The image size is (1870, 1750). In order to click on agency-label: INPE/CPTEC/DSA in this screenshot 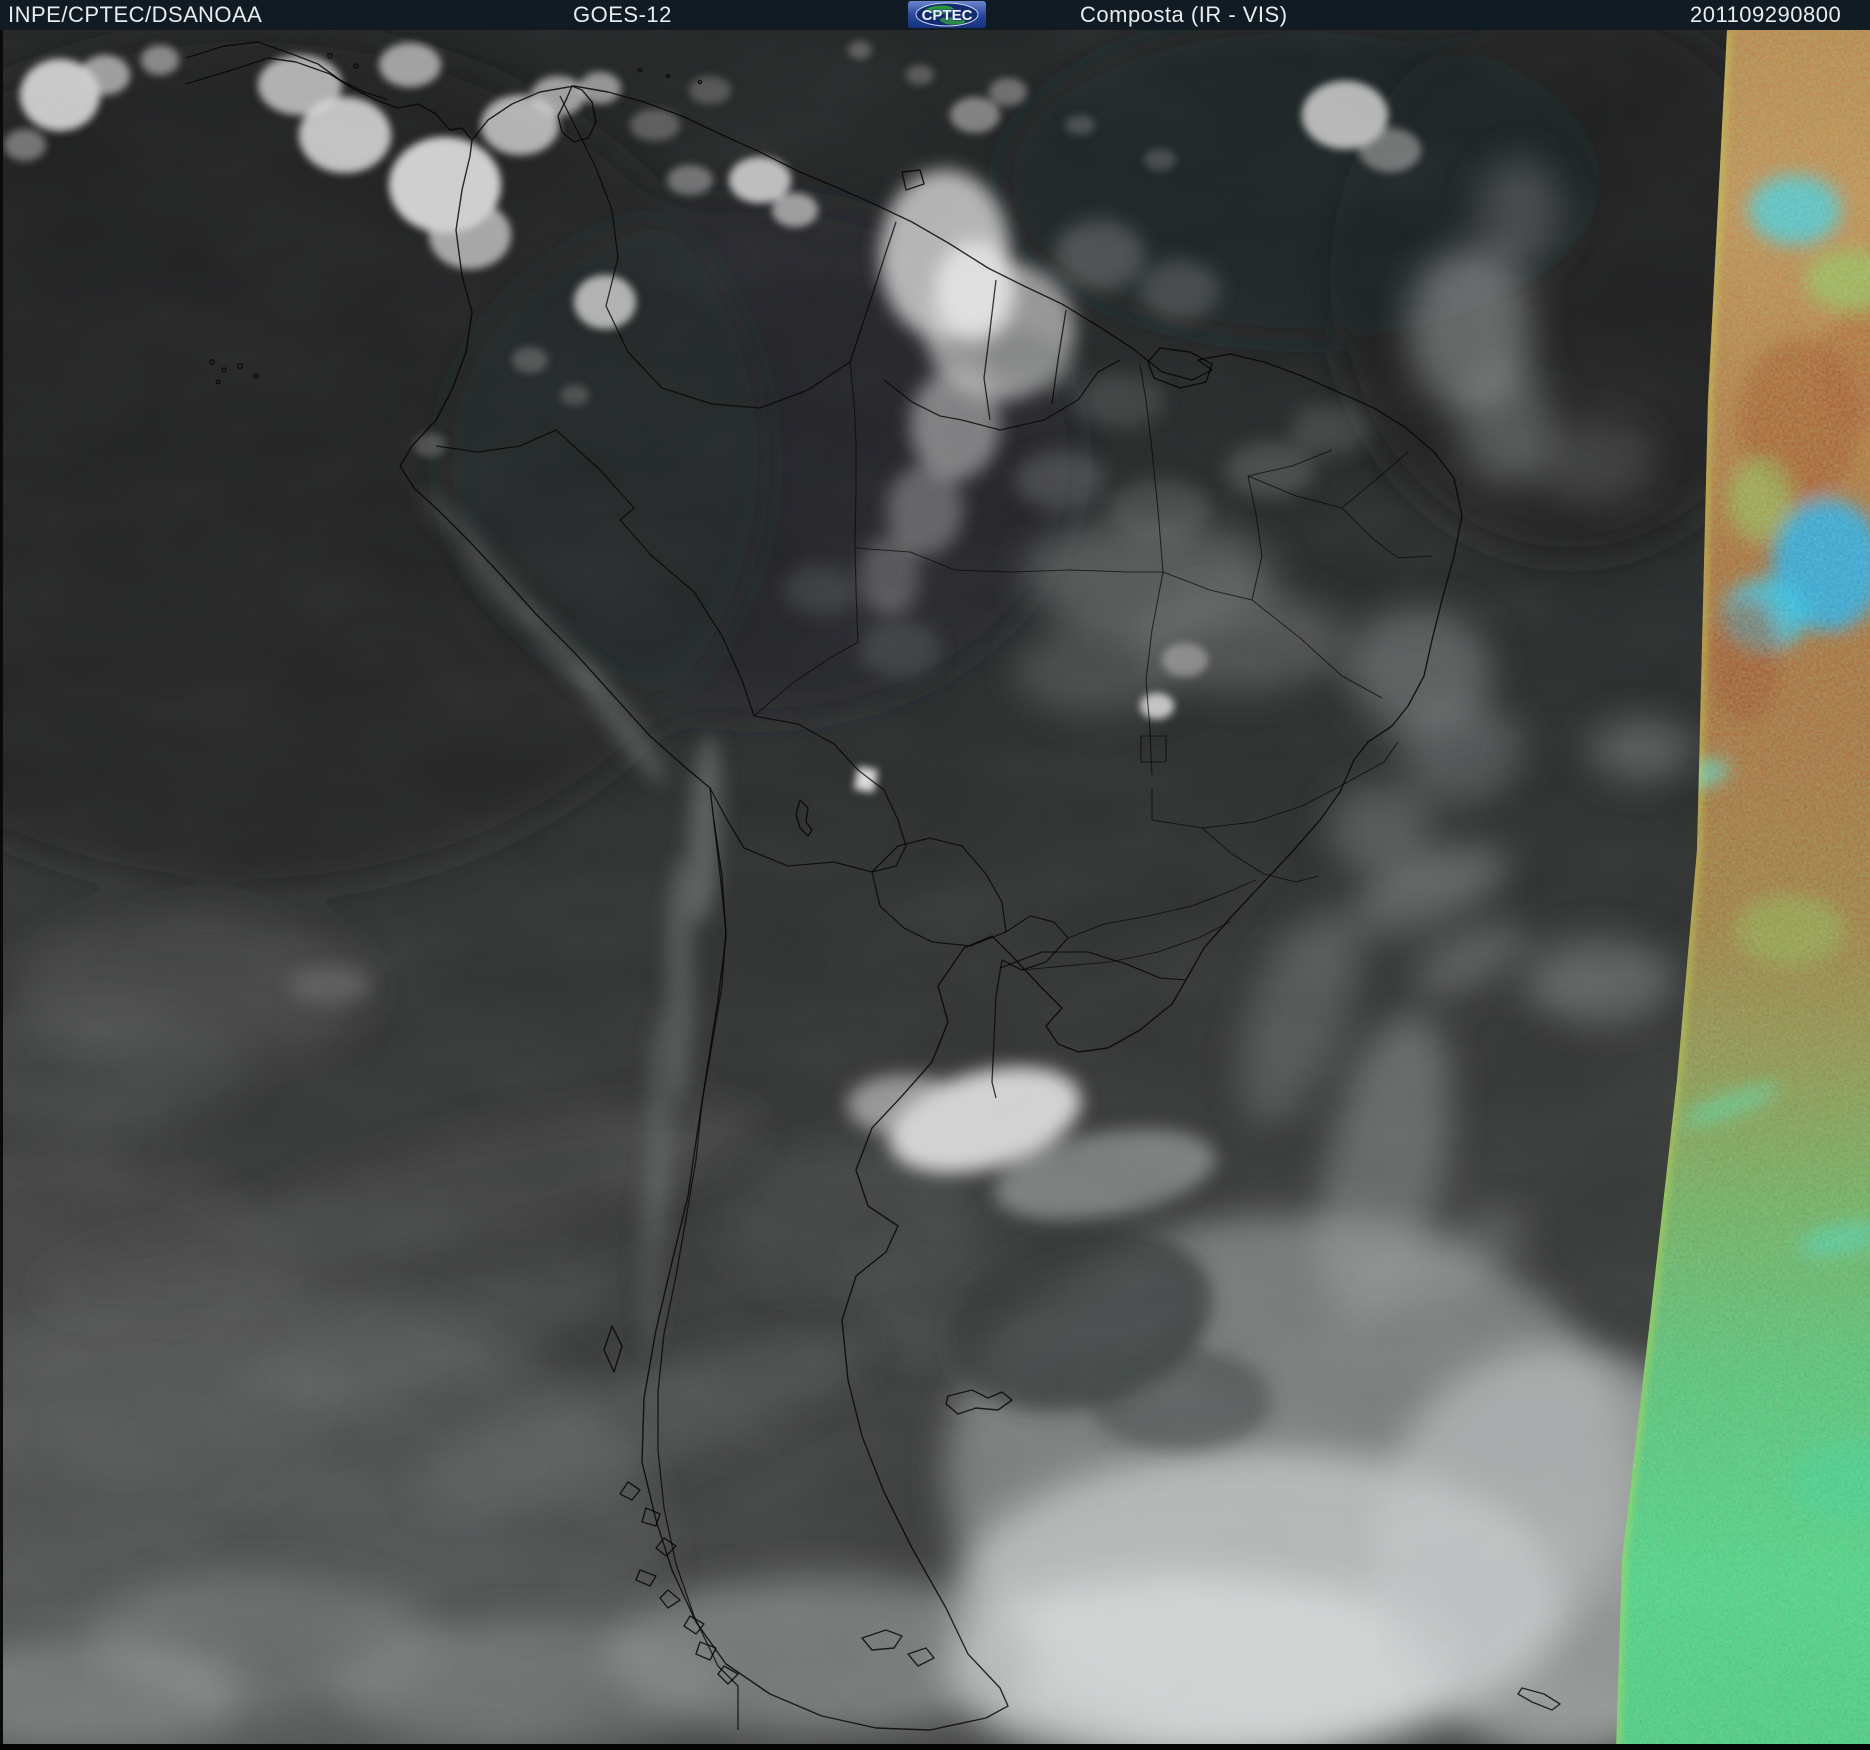, I will do `click(103, 14)`.